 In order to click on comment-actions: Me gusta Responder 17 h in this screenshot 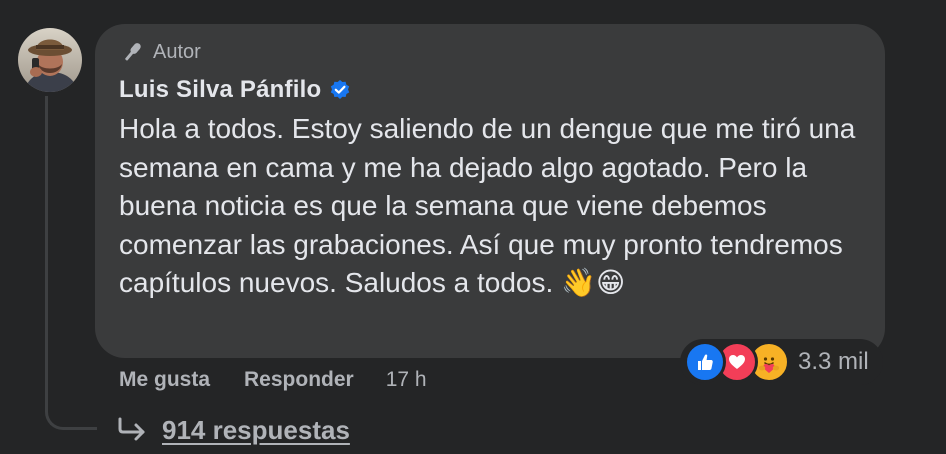, I will do `click(273, 380)`.